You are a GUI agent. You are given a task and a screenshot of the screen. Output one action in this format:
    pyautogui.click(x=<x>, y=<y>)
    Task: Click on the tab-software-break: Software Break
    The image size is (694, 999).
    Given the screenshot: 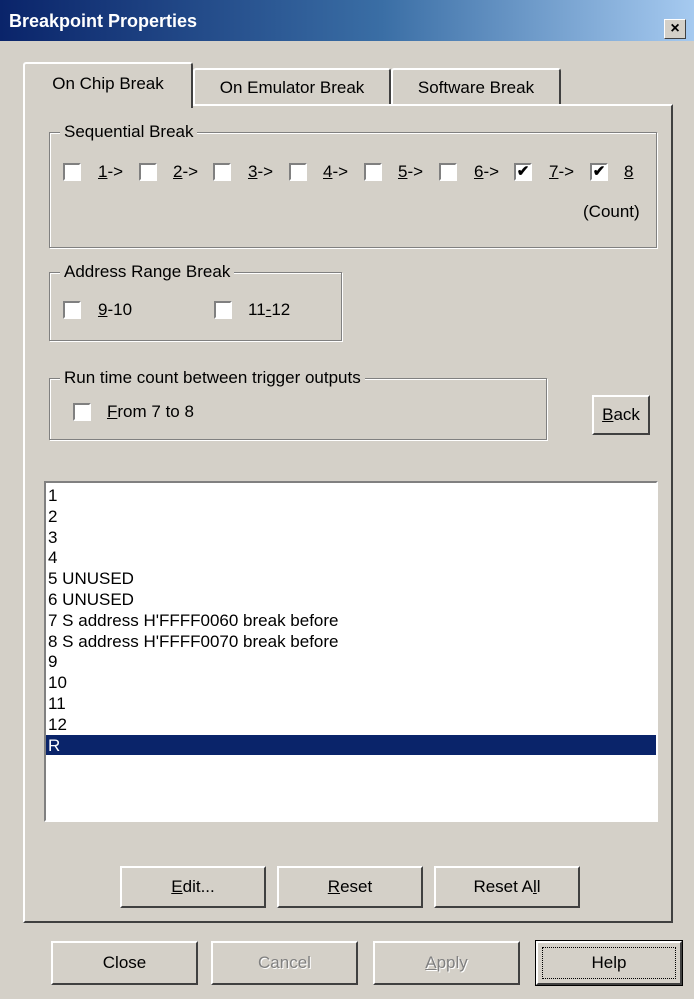 What is the action you would take?
    pyautogui.click(x=476, y=87)
    